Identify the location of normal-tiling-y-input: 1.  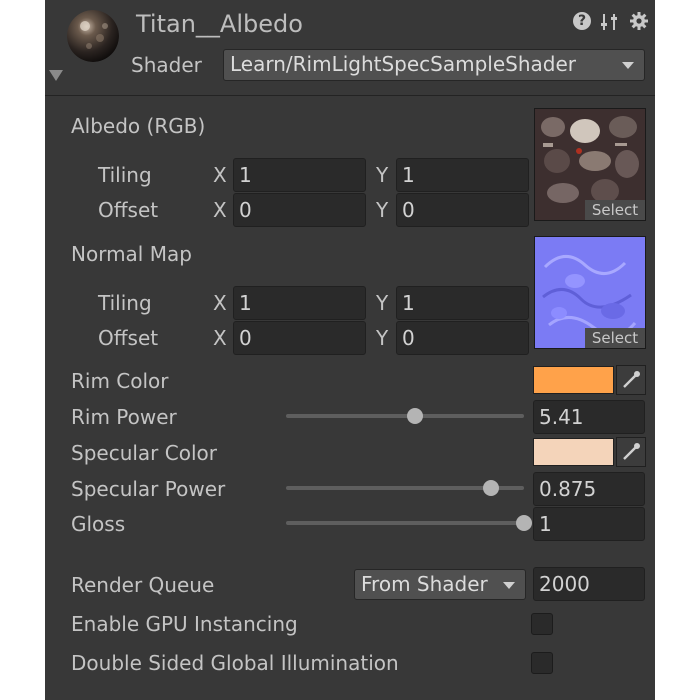
(462, 303).